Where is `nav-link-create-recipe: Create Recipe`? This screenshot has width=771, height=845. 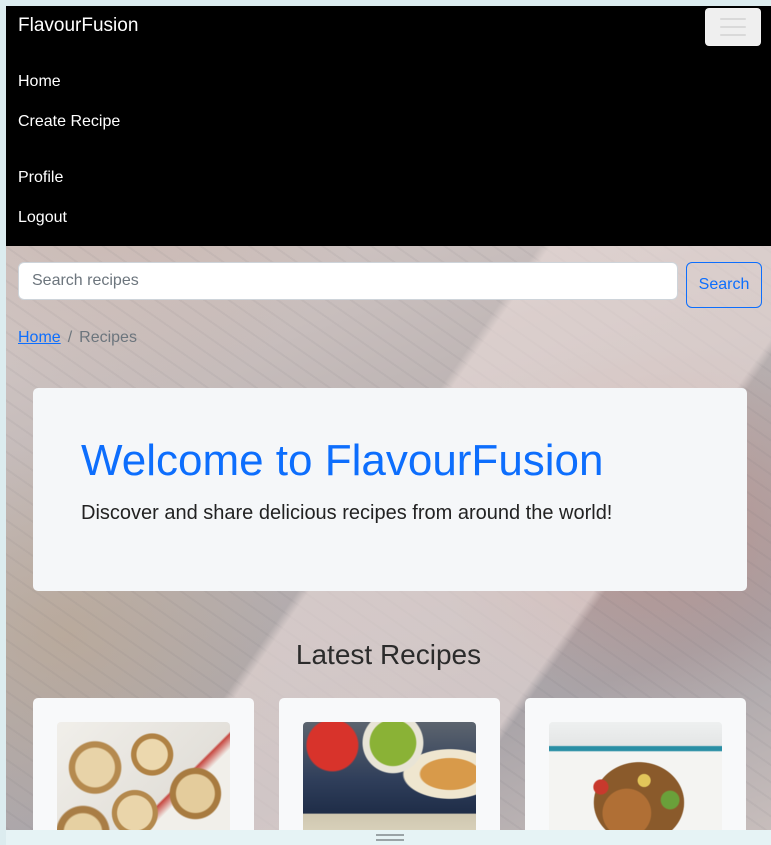 nav-link-create-recipe: Create Recipe is located at coordinates (69, 122).